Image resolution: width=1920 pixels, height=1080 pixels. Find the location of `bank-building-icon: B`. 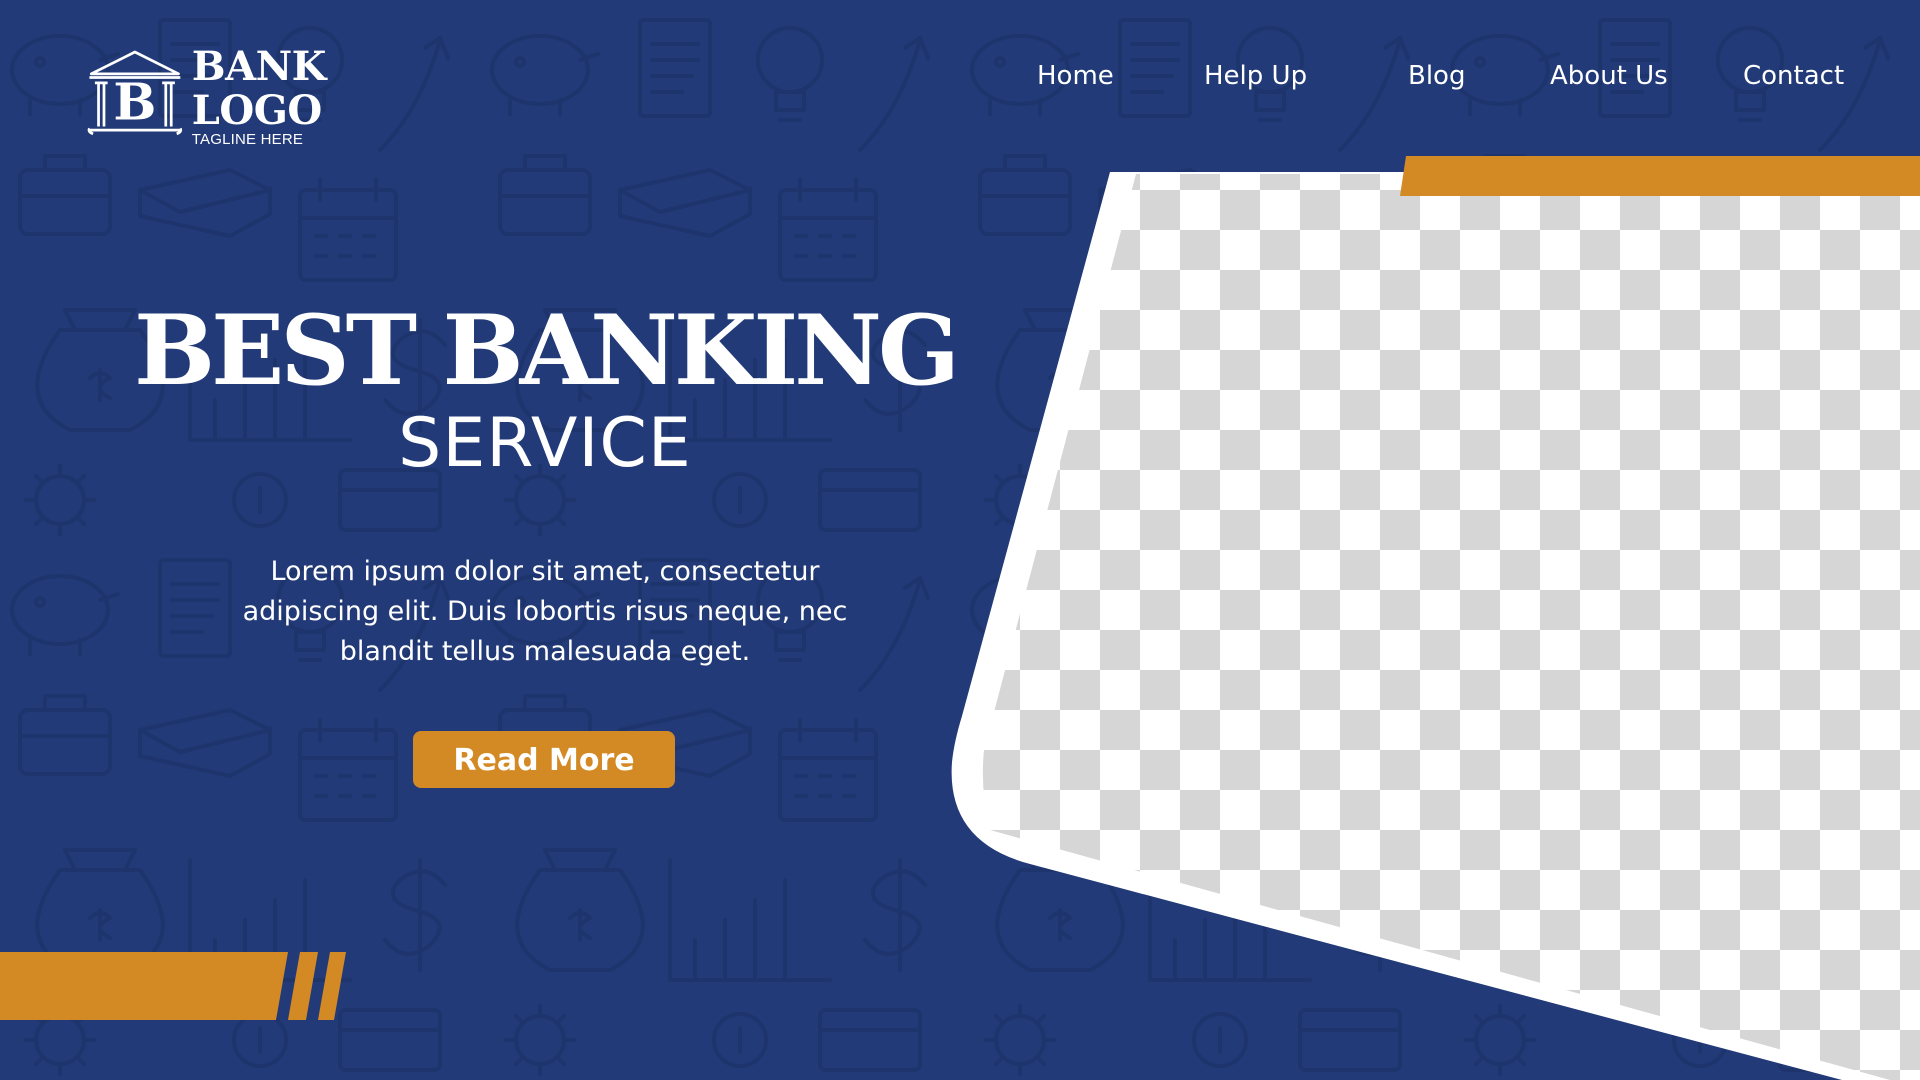

bank-building-icon: B is located at coordinates (135, 93).